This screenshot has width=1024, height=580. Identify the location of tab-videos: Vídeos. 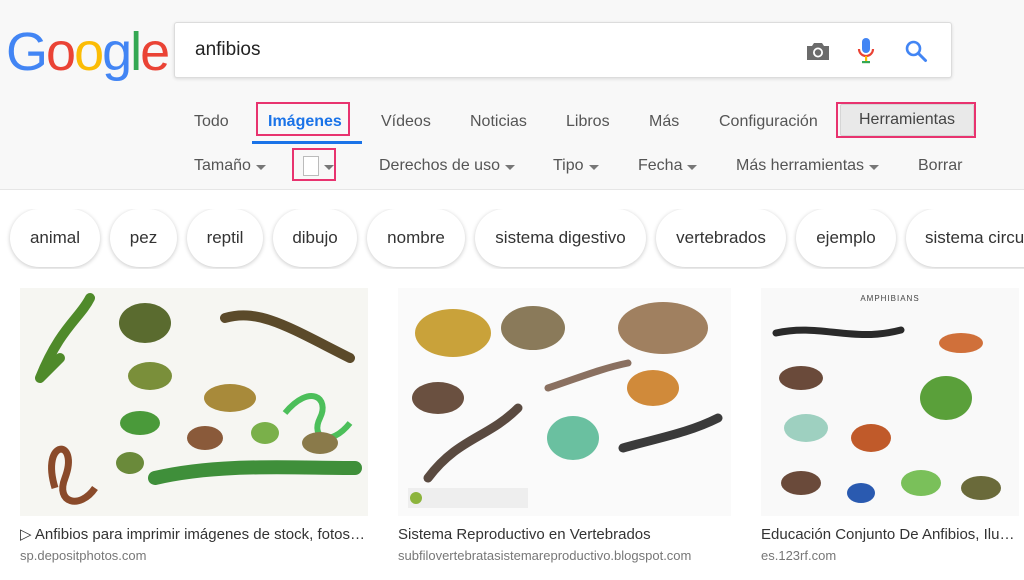
(406, 122).